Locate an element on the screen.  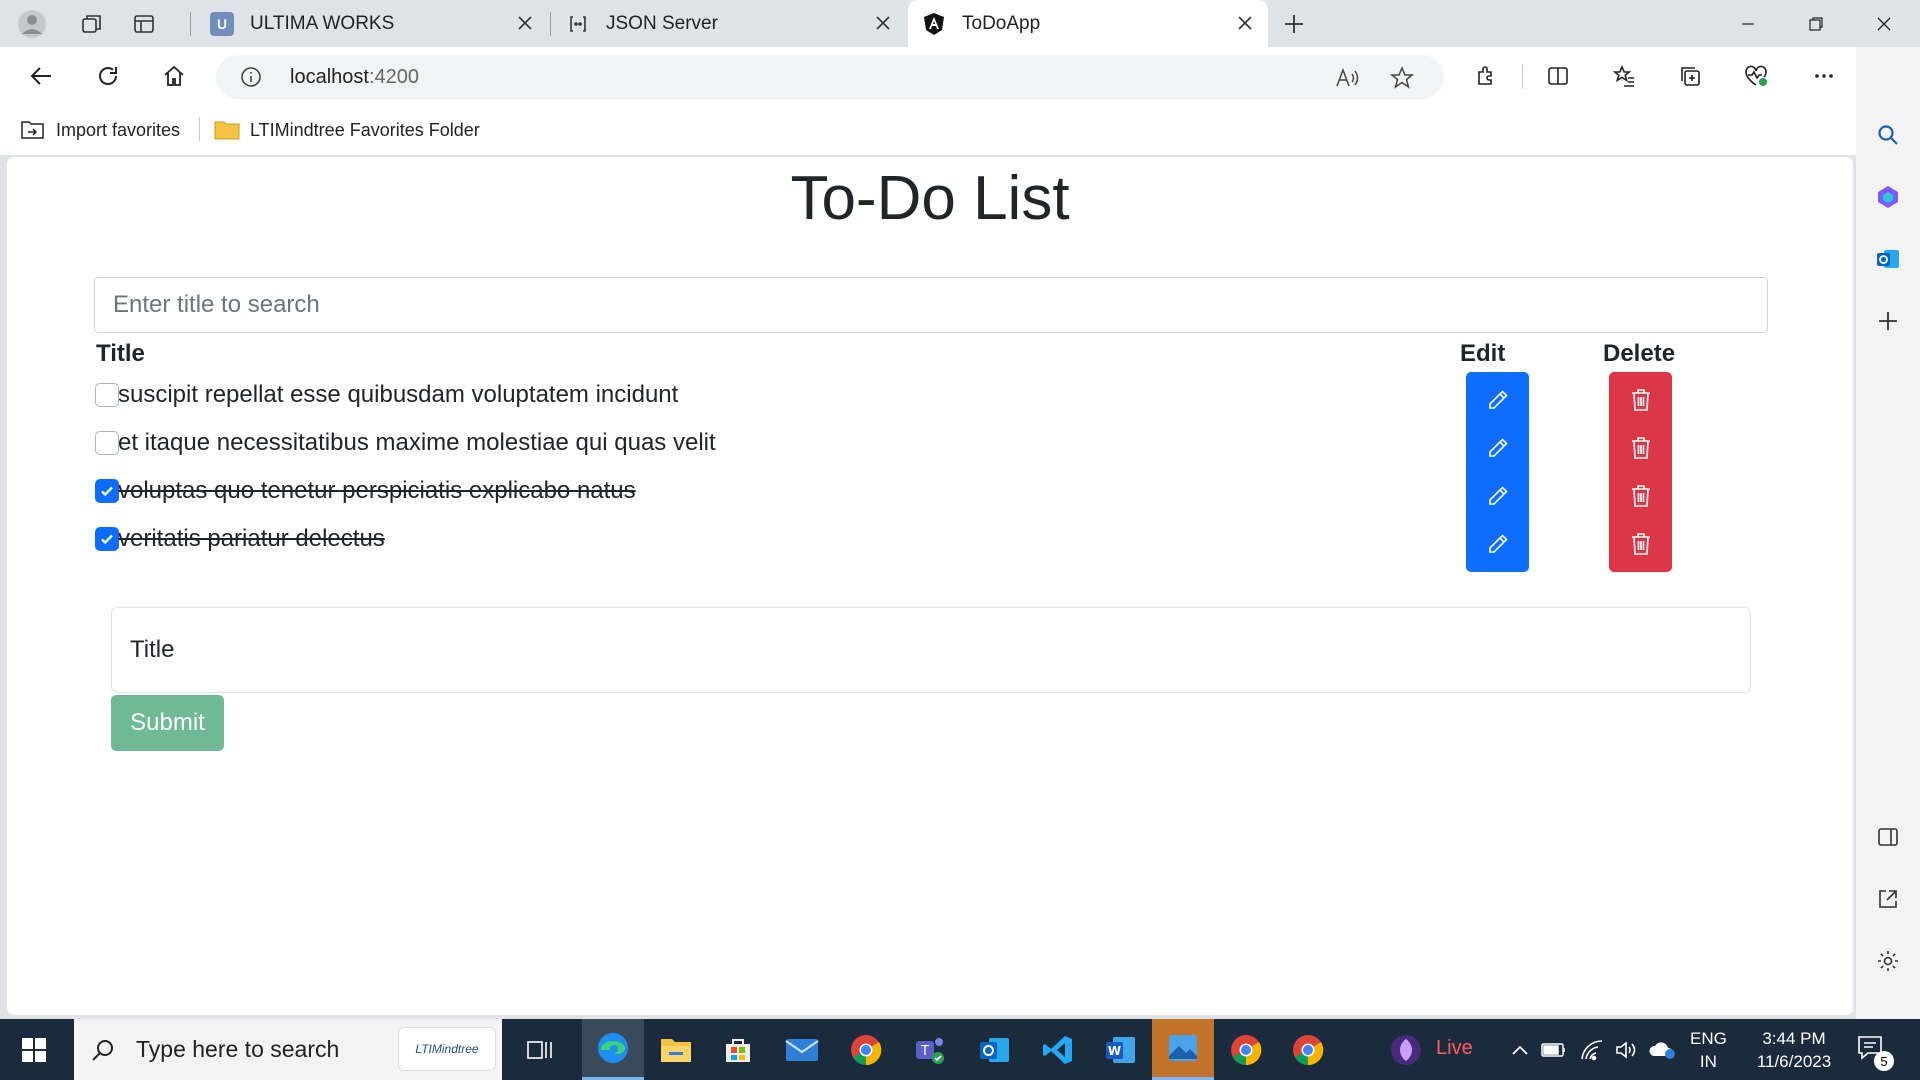
live-label: Live is located at coordinates (1454, 1048).